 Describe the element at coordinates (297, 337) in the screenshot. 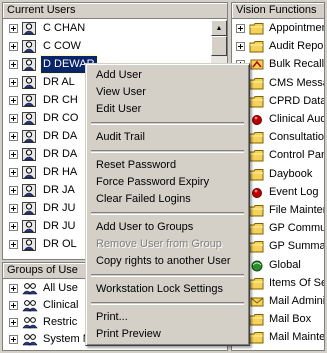

I see `function-name: Mail Mainte` at that location.